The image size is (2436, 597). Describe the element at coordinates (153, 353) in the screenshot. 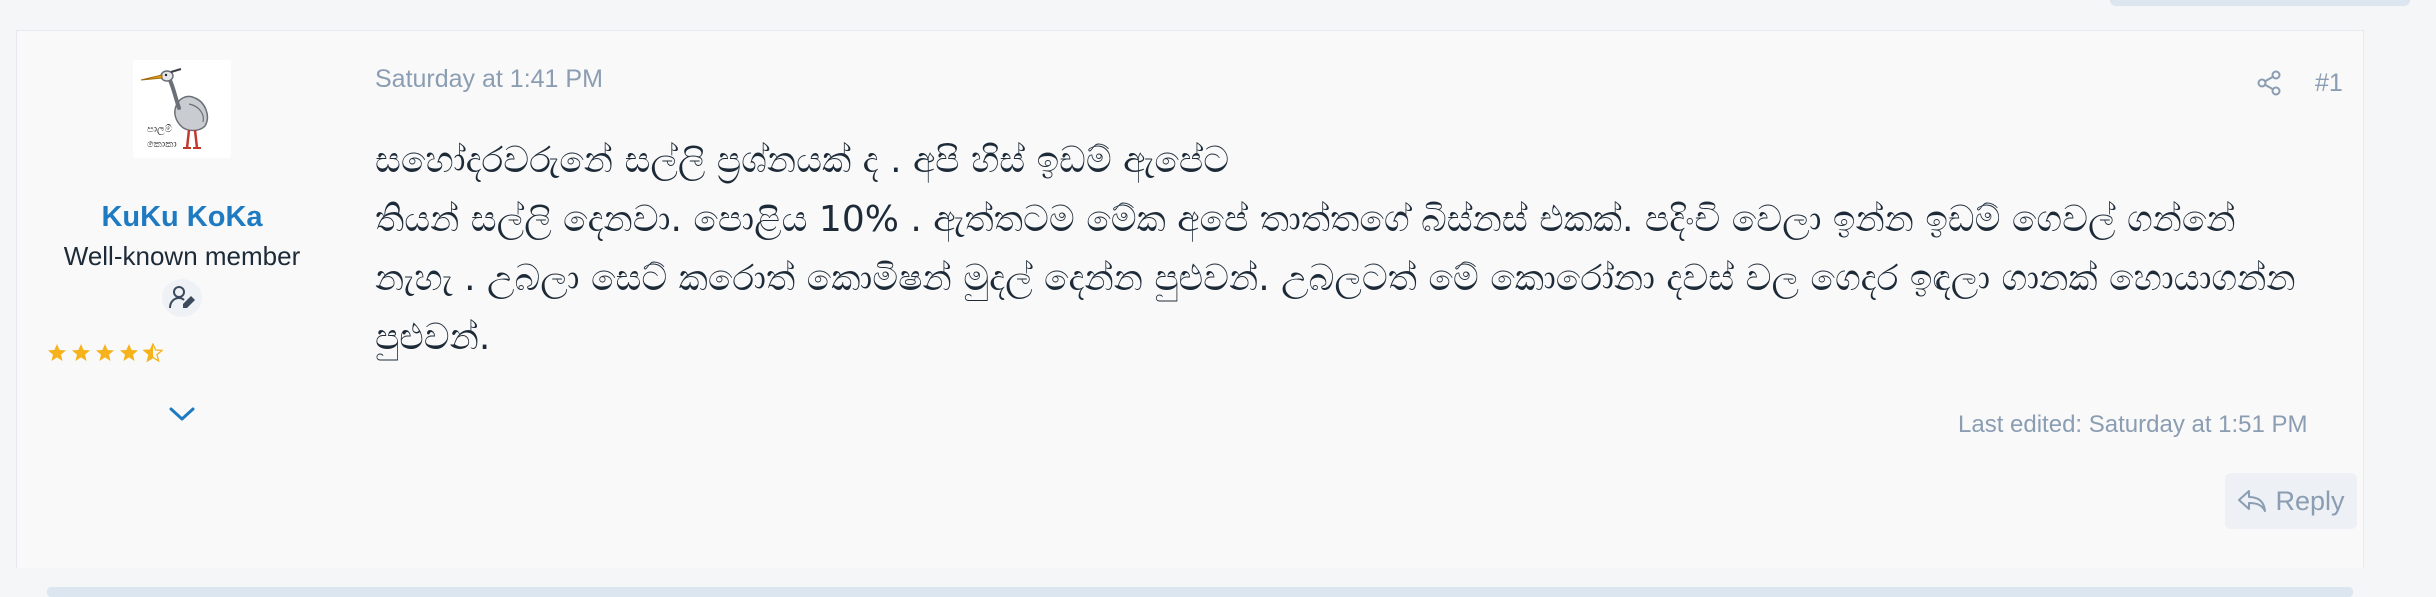

I see `half-star-icon` at that location.